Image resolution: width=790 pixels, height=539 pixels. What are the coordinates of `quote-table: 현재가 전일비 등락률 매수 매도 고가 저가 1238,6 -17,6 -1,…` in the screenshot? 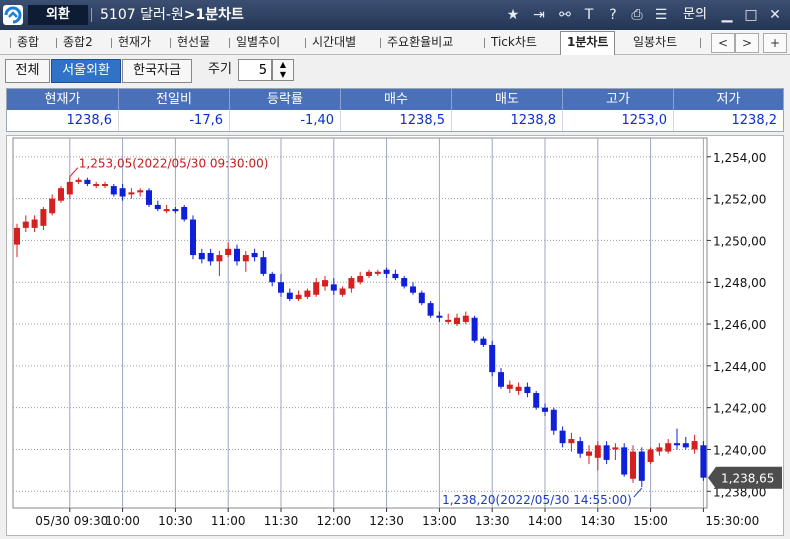 It's located at (395, 110).